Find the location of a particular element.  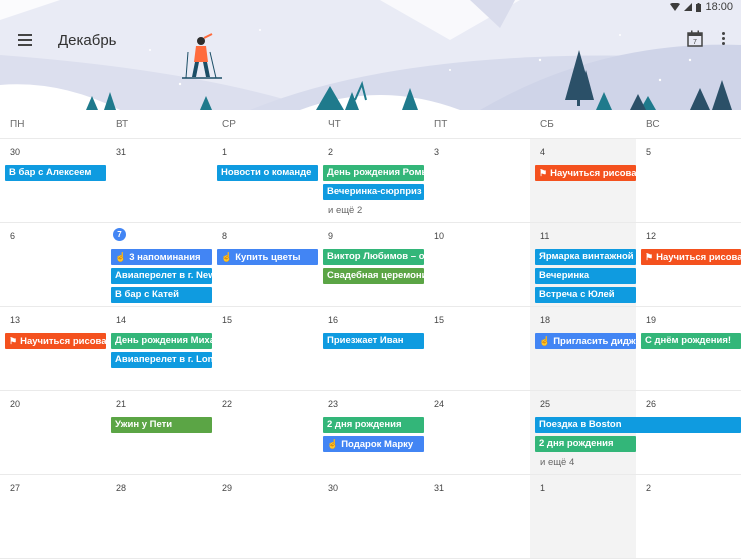

status-bar: 18:00 is located at coordinates (701, 7).